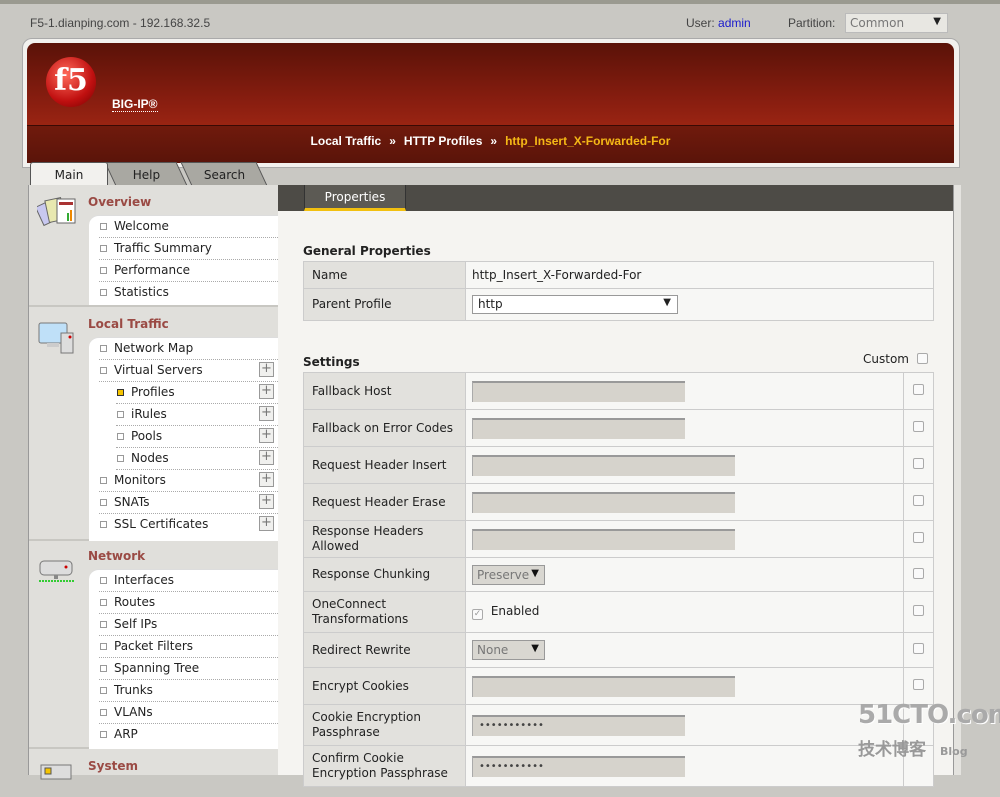  I want to click on sidebar-item-routes: Routes, so click(188, 603).